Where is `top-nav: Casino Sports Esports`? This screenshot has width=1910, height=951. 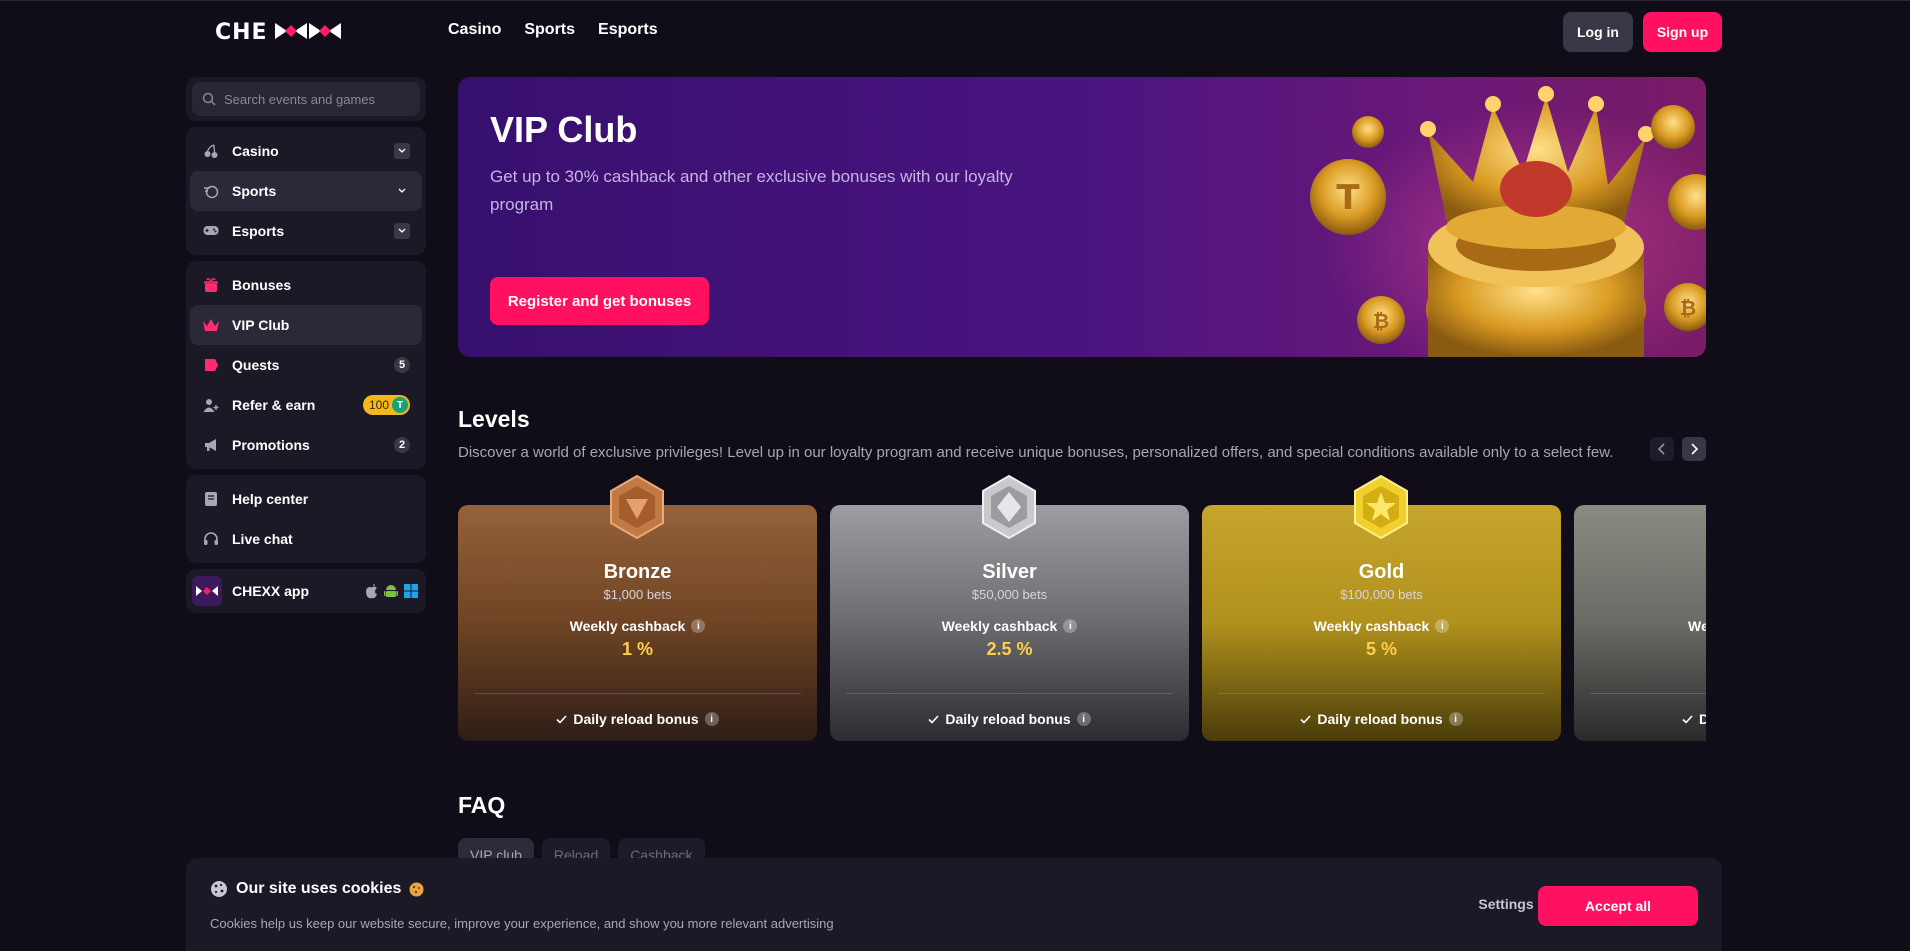 top-nav: Casino Sports Esports is located at coordinates (553, 30).